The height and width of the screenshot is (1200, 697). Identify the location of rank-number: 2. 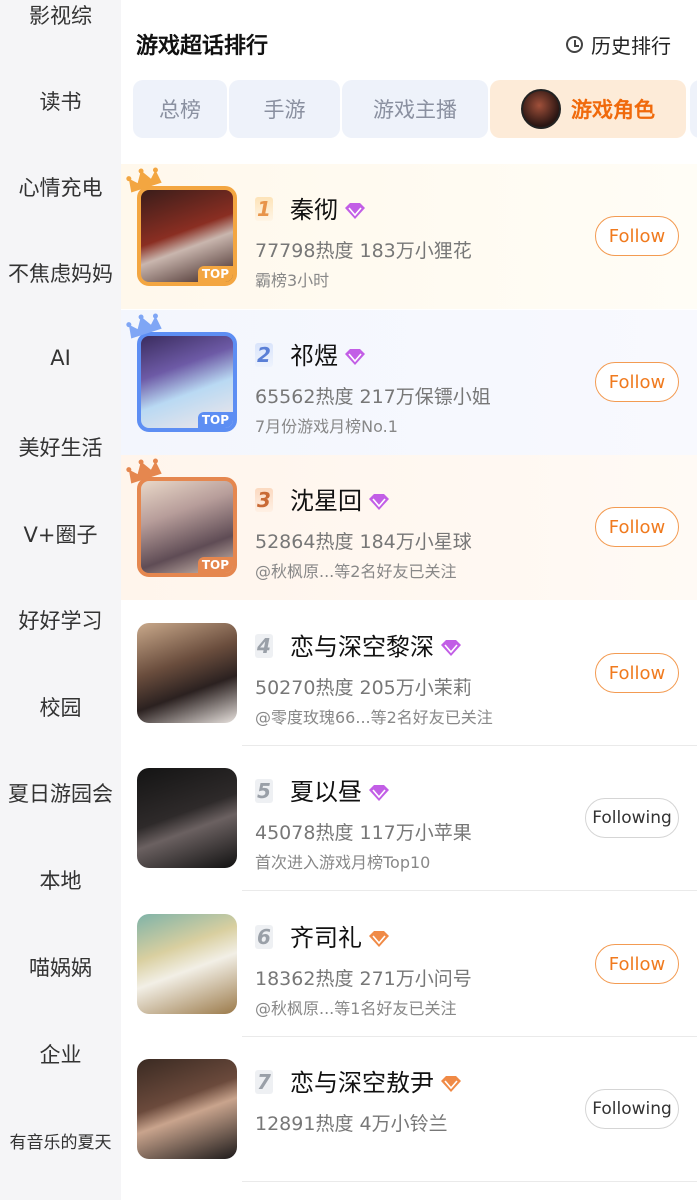
(264, 355).